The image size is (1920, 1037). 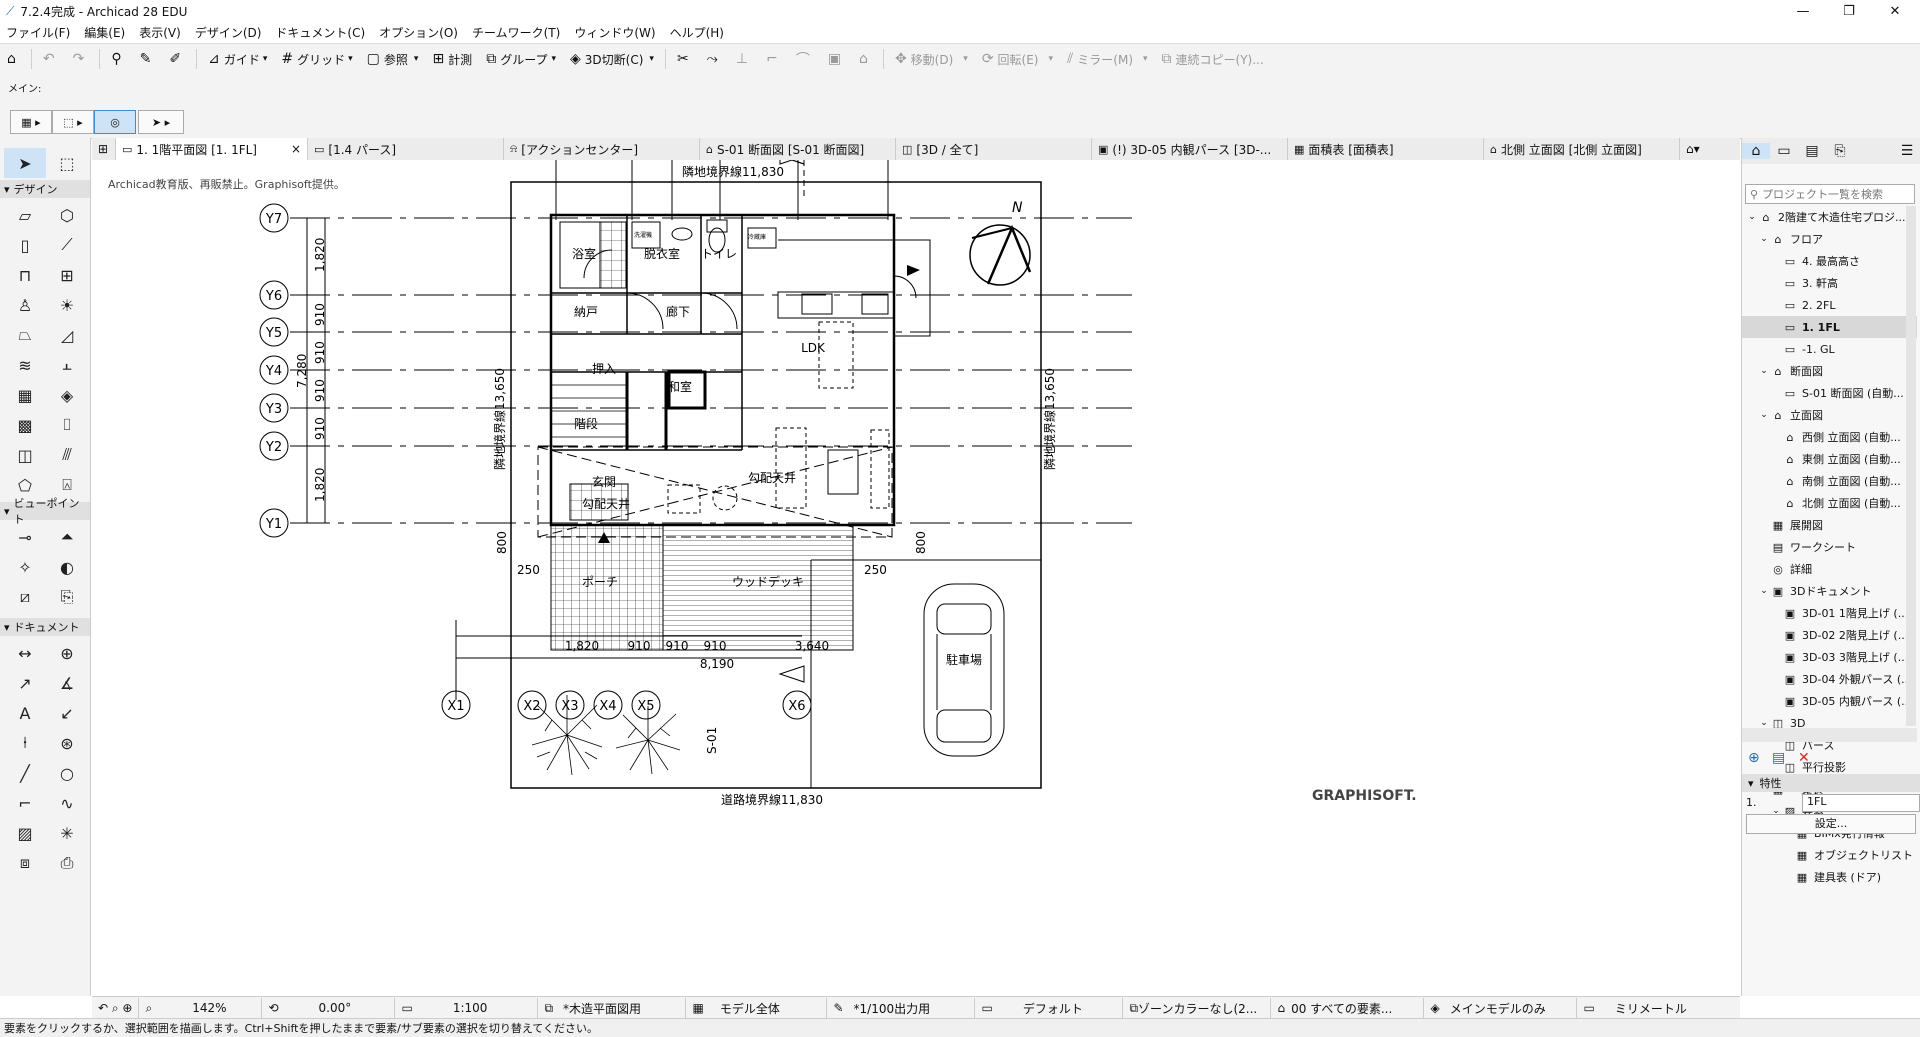 I want to click on dimension-tool: ↔, so click(x=25, y=653).